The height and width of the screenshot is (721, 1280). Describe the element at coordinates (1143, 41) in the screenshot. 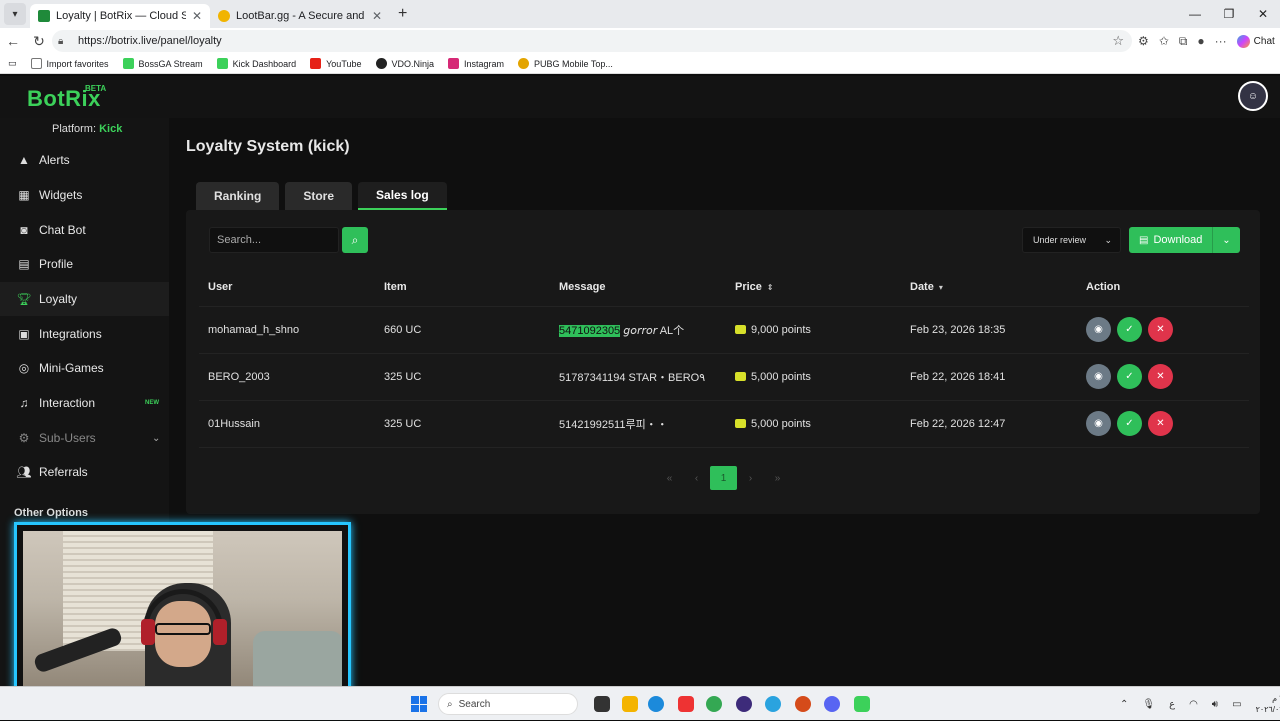

I see `extensions-icon: ⚙` at that location.